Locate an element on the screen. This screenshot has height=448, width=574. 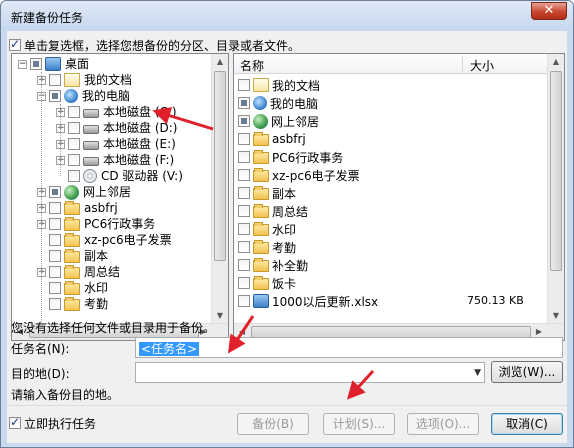
list-item: 考勤 is located at coordinates (267, 247).